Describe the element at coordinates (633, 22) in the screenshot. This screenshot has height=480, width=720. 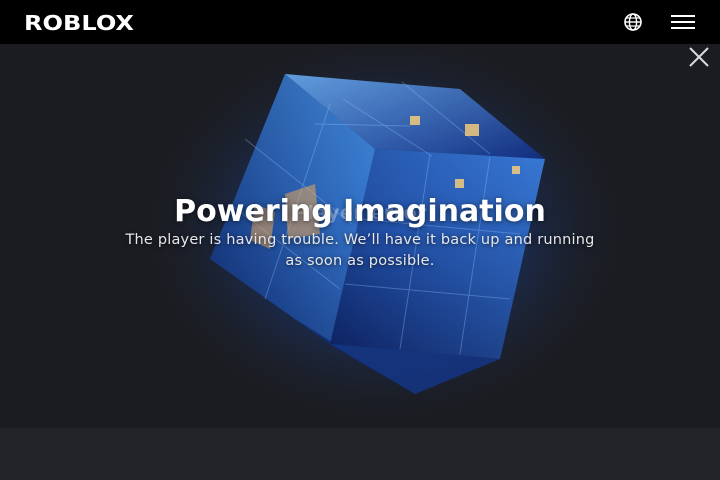
I see `globe-icon` at that location.